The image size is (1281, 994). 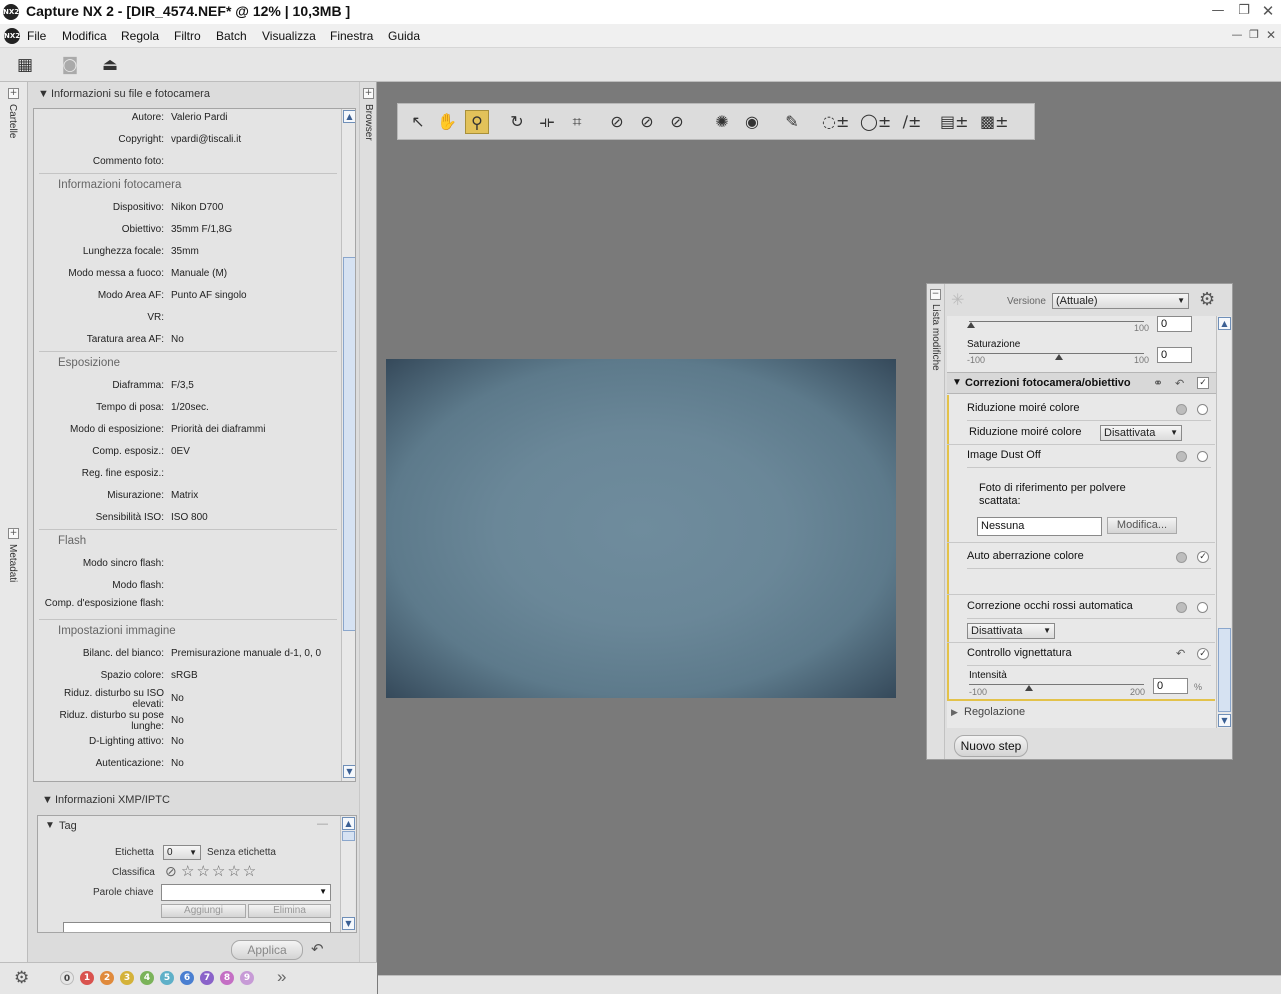 I want to click on label-5: 5, so click(x=167, y=978).